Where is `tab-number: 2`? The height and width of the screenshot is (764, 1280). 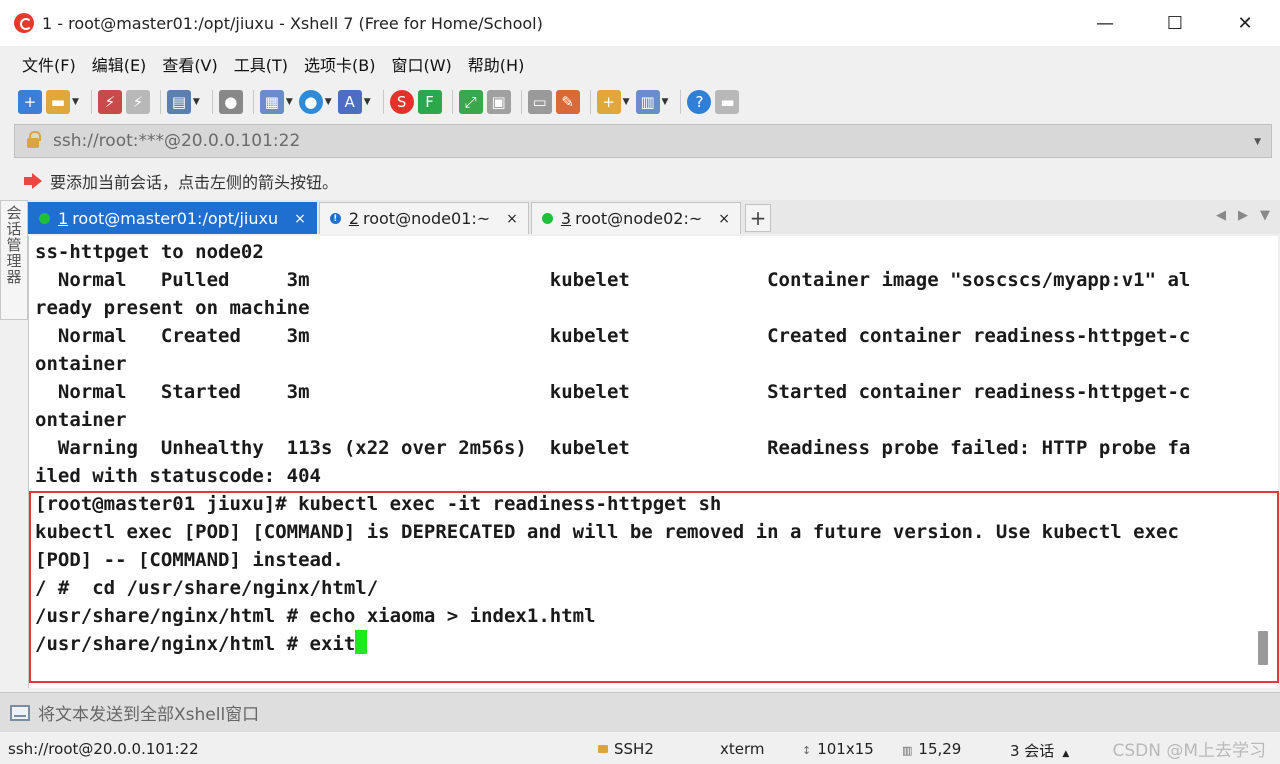 tab-number: 2 is located at coordinates (353, 218).